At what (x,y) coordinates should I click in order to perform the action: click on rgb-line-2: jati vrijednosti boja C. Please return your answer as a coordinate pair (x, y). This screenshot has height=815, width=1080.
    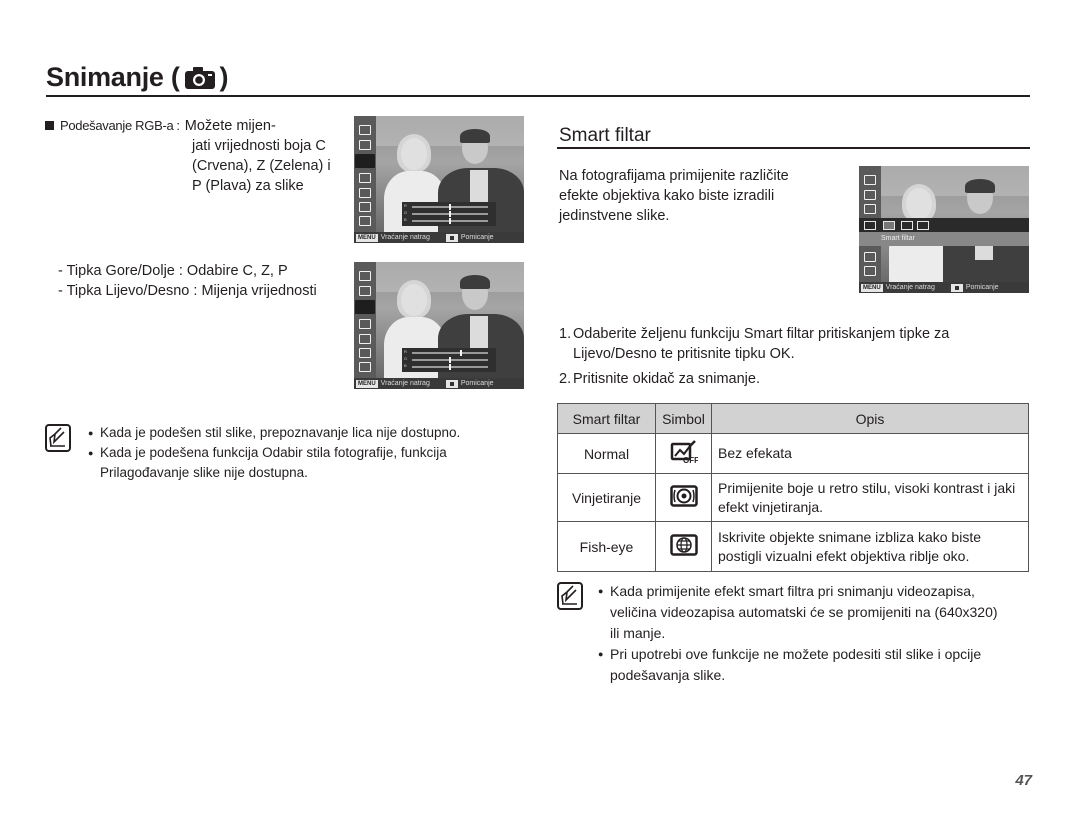
    Looking at the image, I should click on (259, 146).